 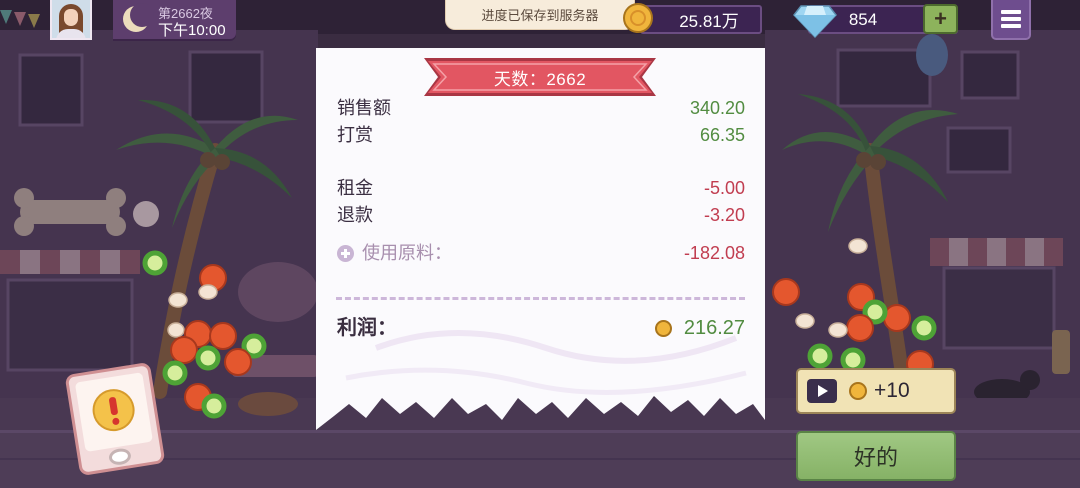 What do you see at coordinates (268, 404) in the screenshot?
I see `bread-loaf` at bounding box center [268, 404].